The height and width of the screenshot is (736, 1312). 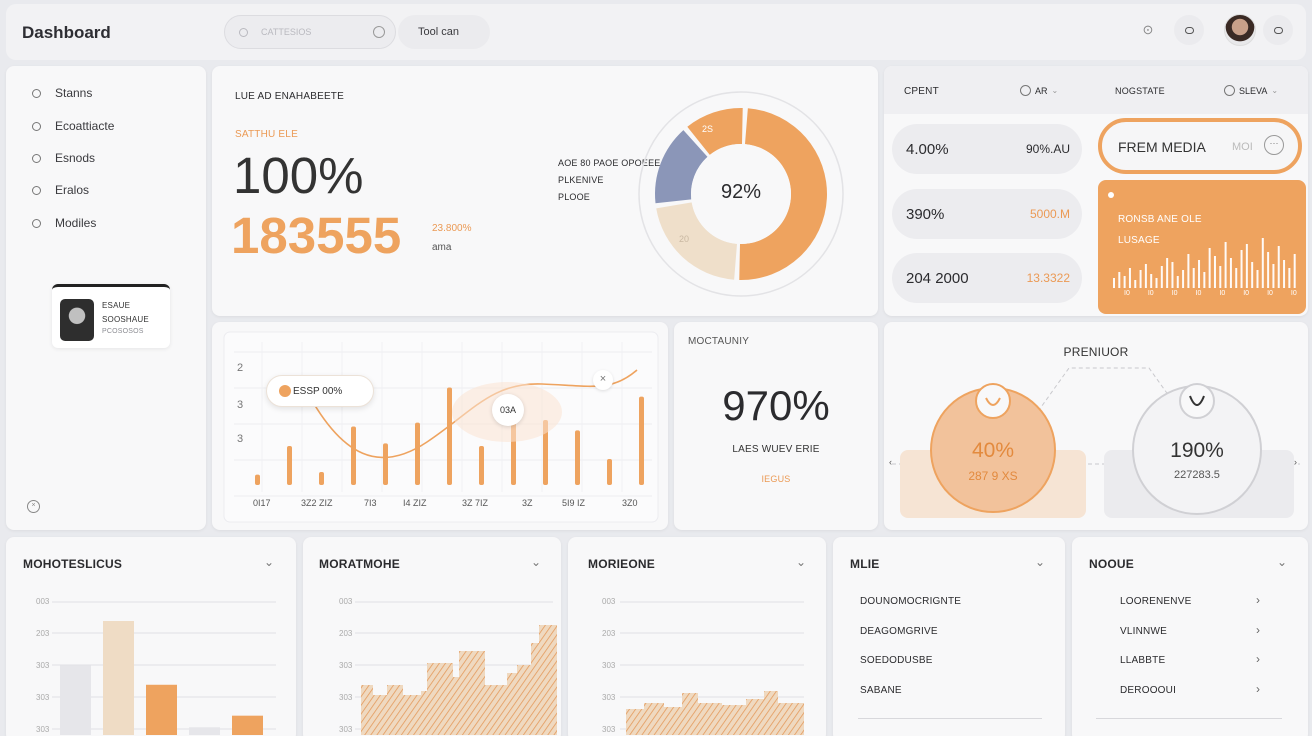 I want to click on sidebar-item-ecoattiacte: Ecoattiacte, so click(x=73, y=126).